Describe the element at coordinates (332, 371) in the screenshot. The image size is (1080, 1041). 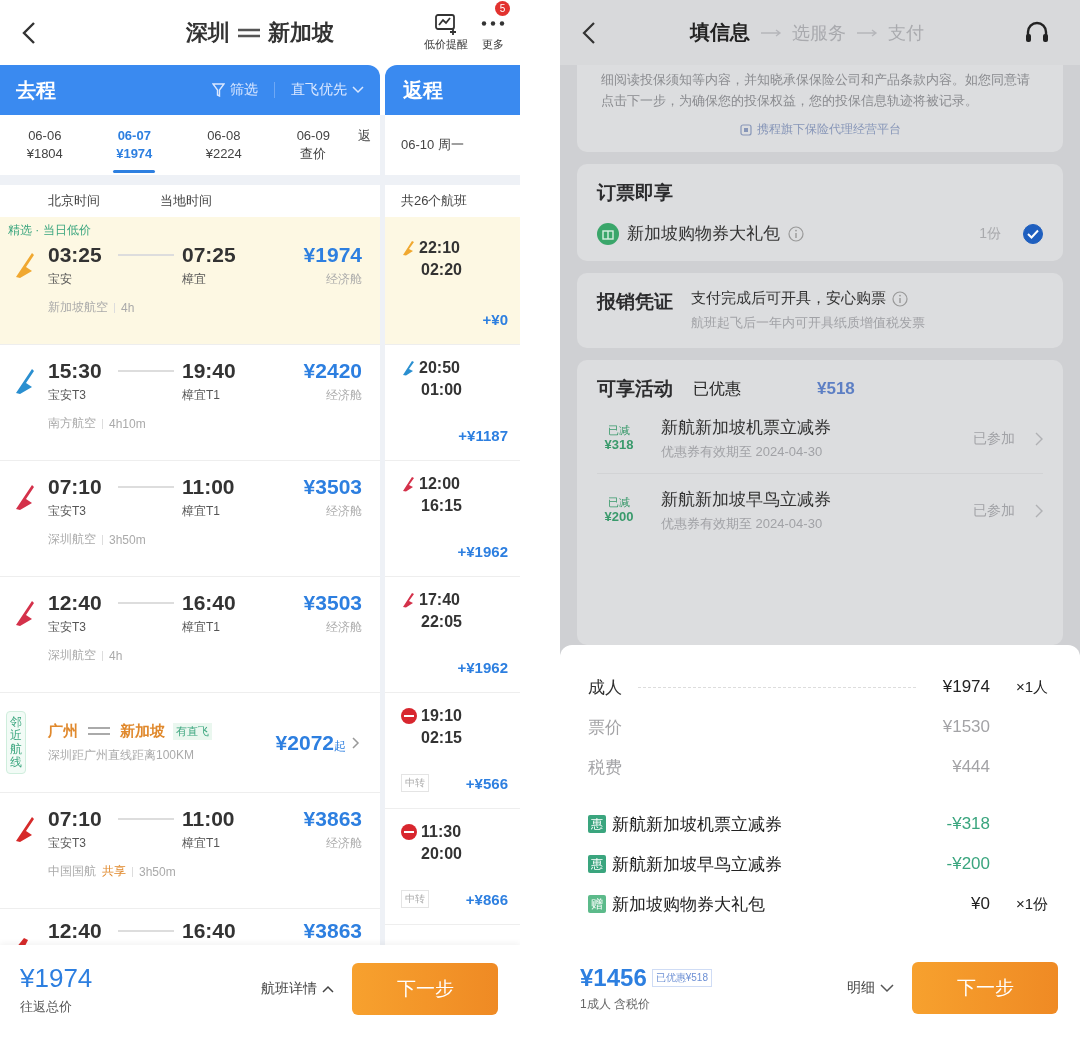
I see `flight-price: ¥2420` at that location.